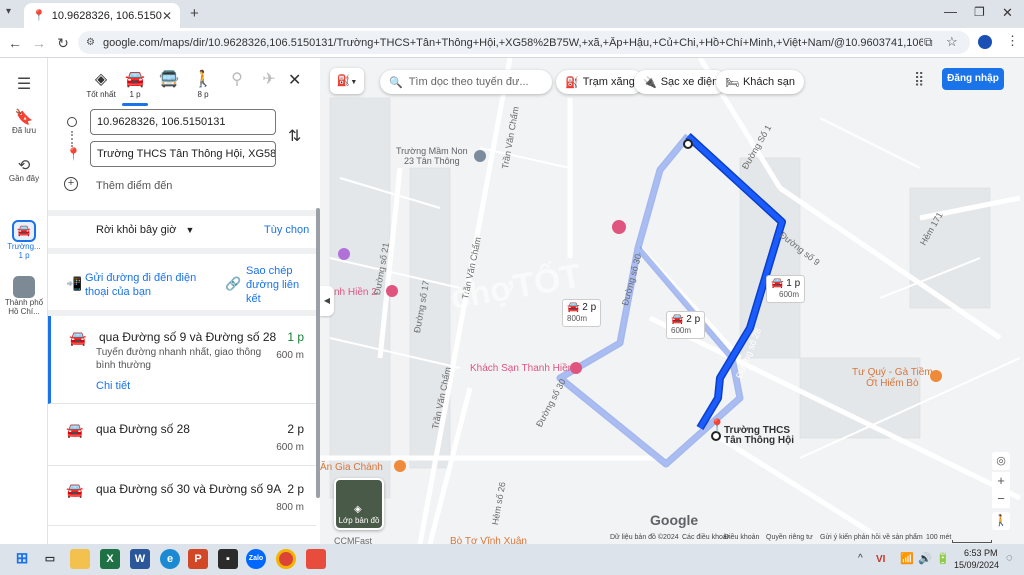 Image resolution: width=1024 pixels, height=575 pixels. I want to click on poi-ccm: CCMFast, so click(353, 540).